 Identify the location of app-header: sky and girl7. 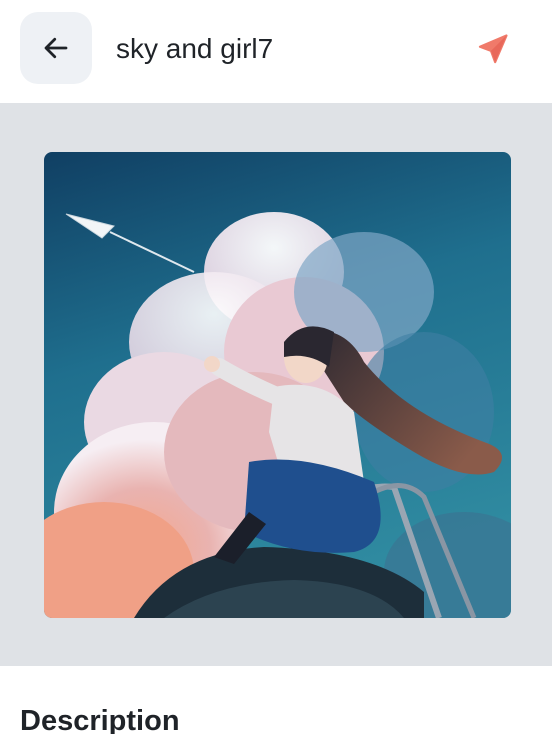
(276, 51).